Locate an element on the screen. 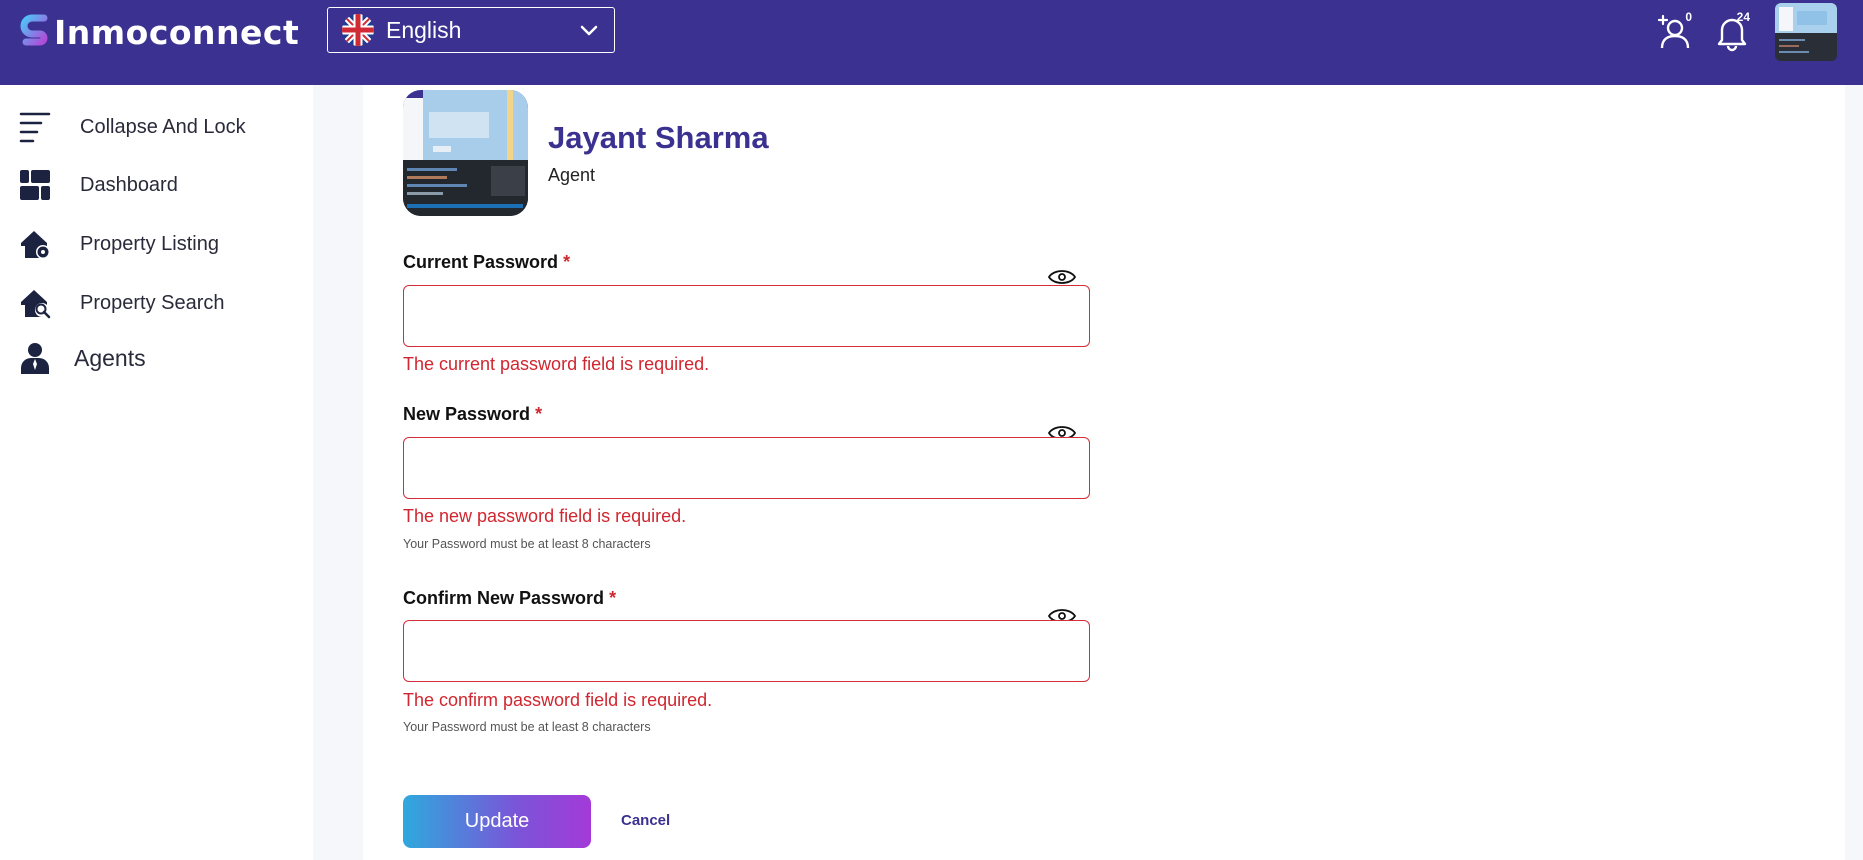 The height and width of the screenshot is (860, 1863). sidebar-item-label: Agents is located at coordinates (110, 357).